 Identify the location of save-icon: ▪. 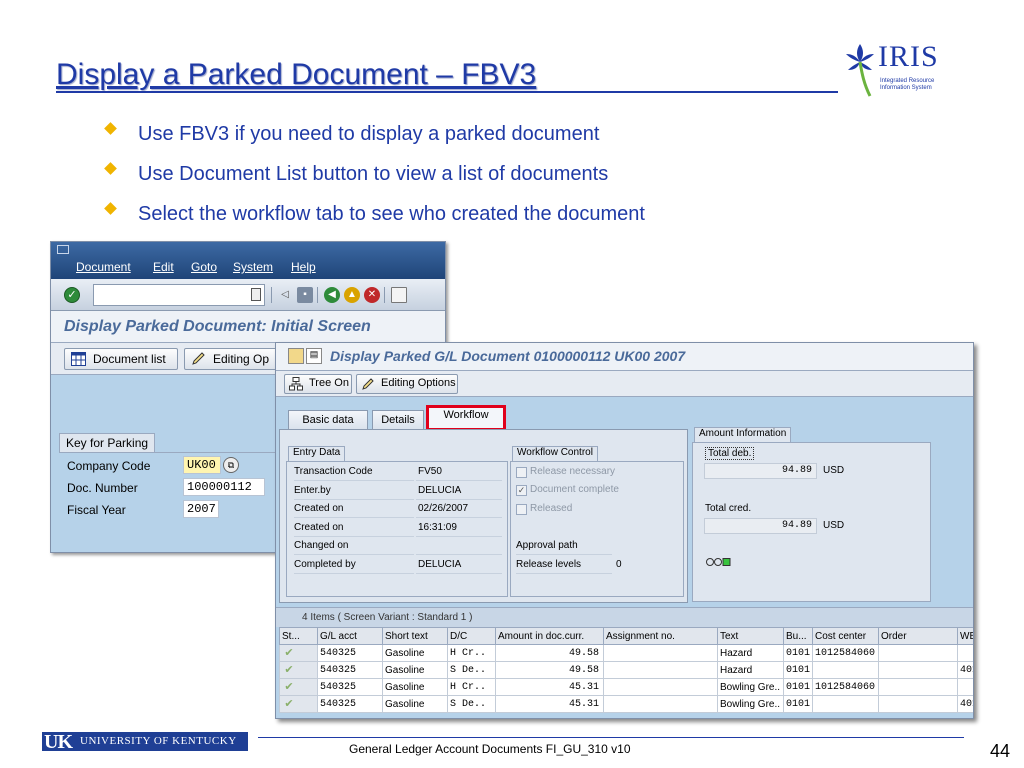
(305, 295).